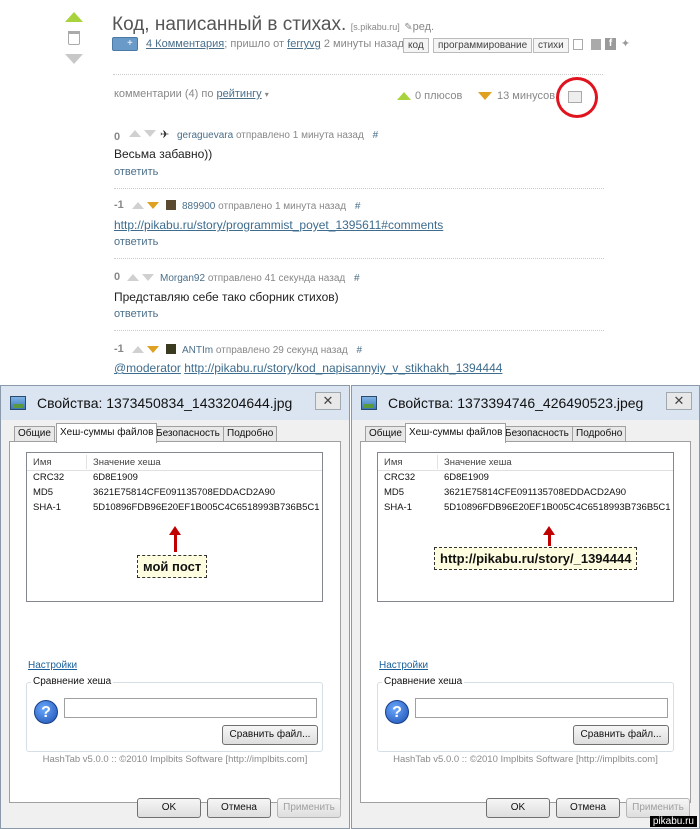  Describe the element at coordinates (551, 45) in the screenshot. I see `tag-poems: стихи` at that location.